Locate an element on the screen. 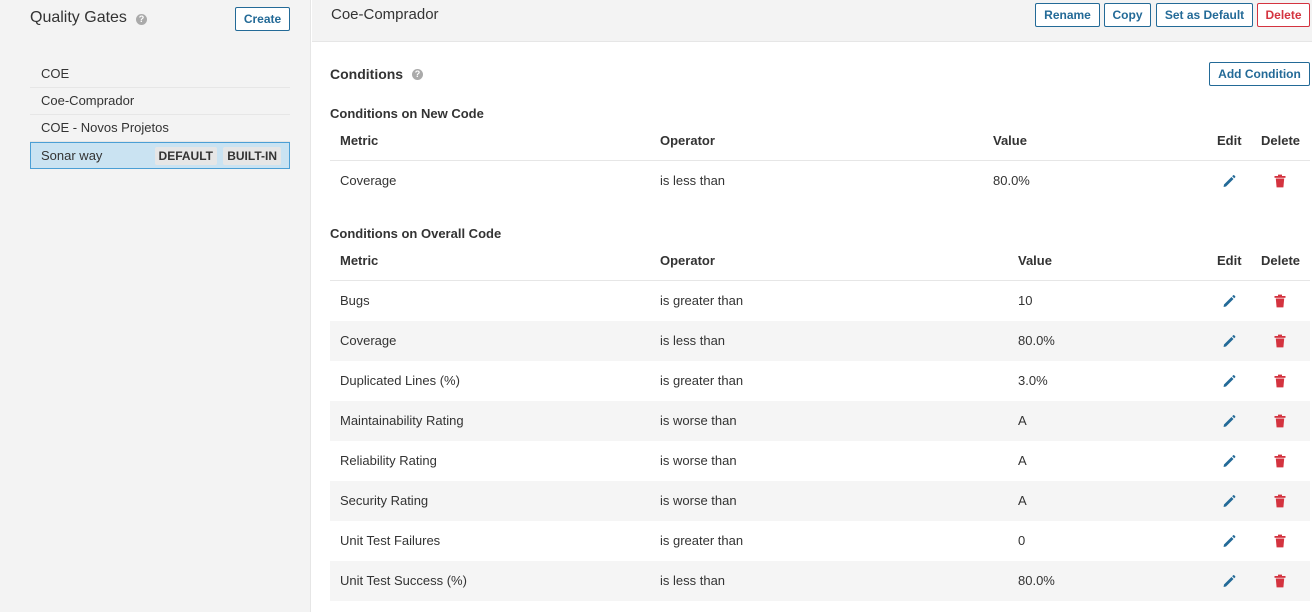  value-cell: 10 is located at coordinates (1025, 300).